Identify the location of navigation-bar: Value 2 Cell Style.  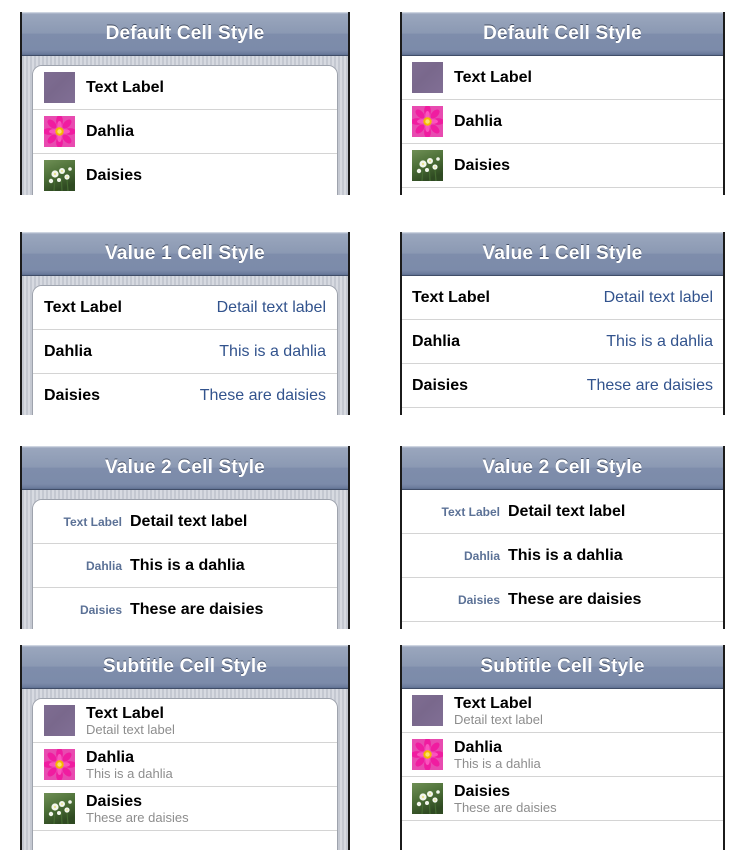
(562, 468).